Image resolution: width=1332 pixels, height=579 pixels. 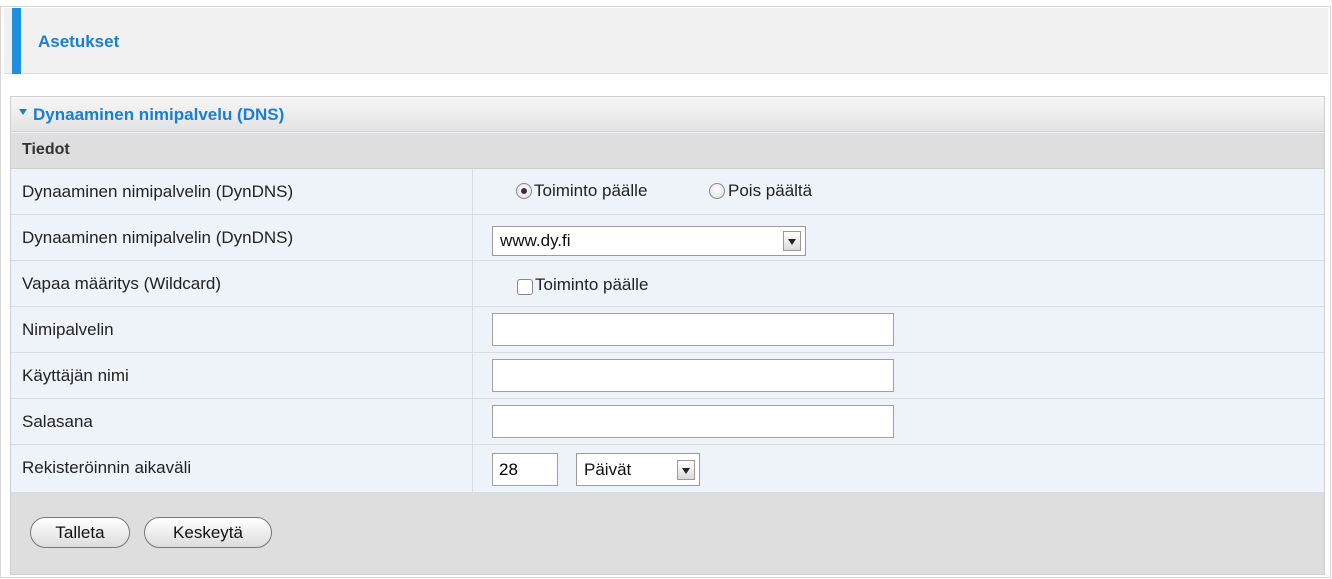 I want to click on header-accent-bar, so click(x=16, y=41).